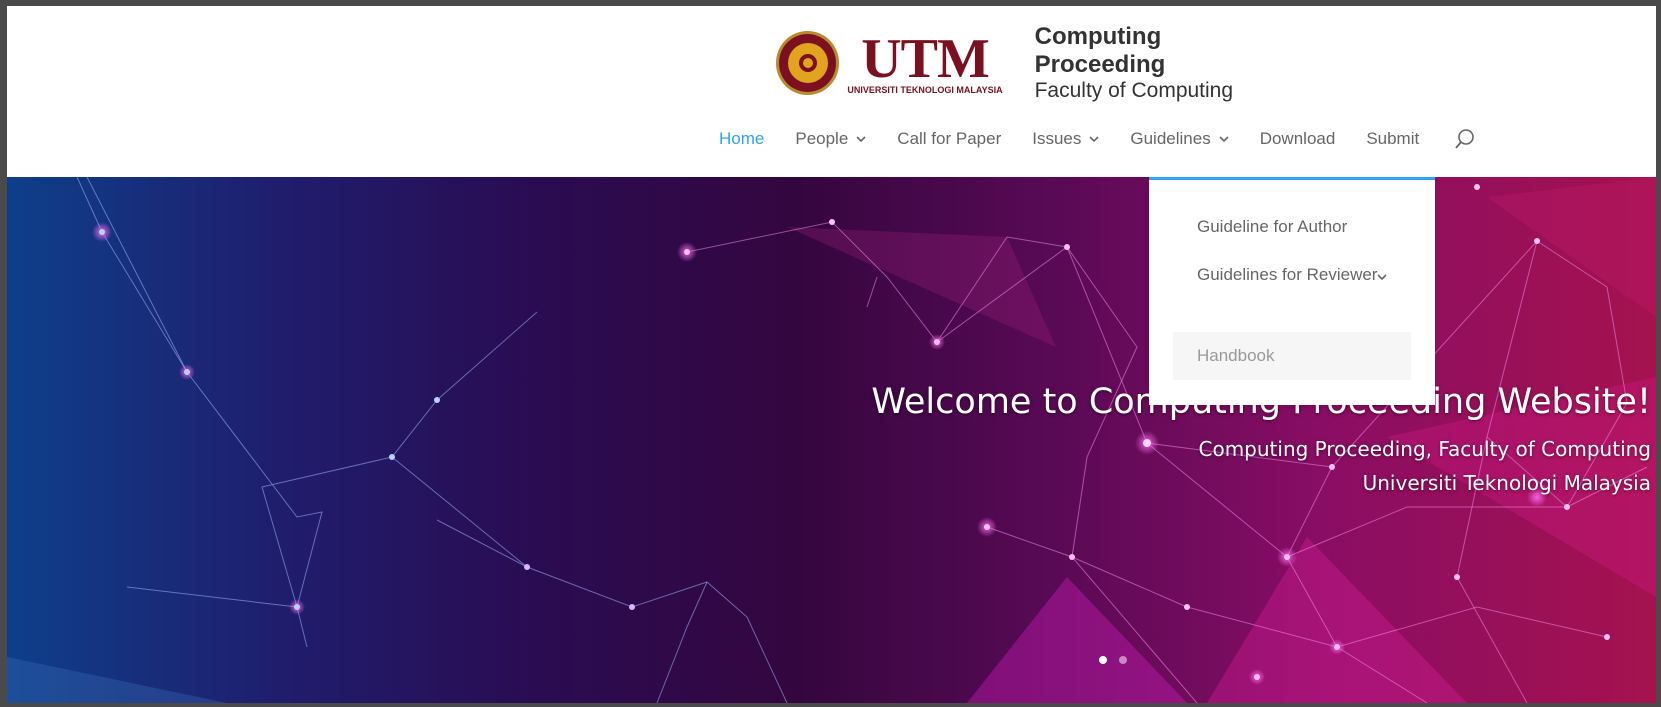 The image size is (1661, 707). I want to click on nav-item-issues: Issues, so click(1065, 139).